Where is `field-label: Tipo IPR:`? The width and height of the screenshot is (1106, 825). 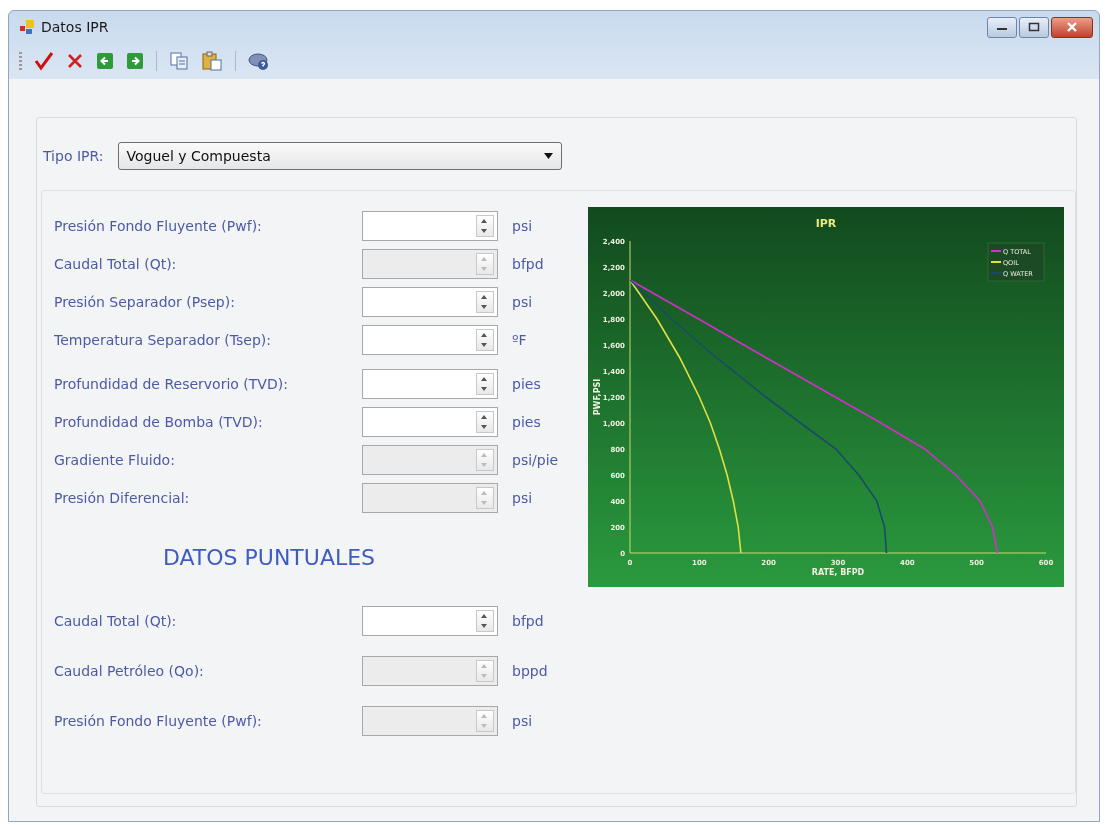
field-label: Tipo IPR: is located at coordinates (73, 156).